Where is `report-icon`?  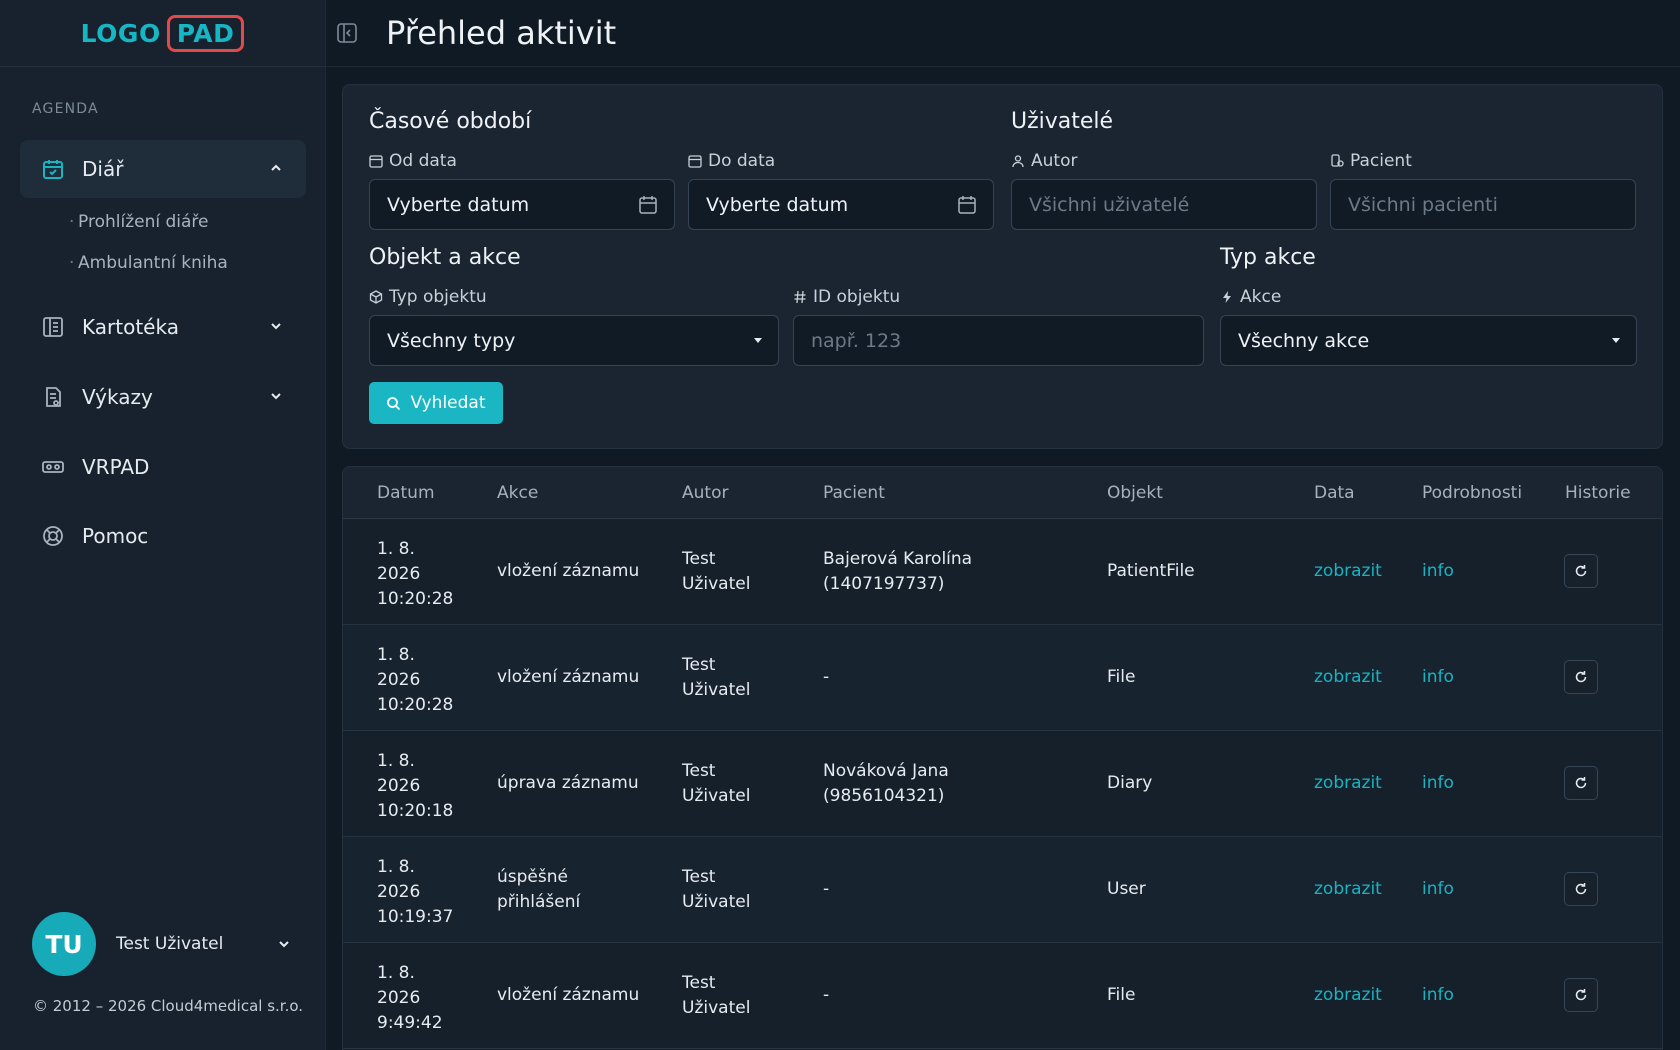
report-icon is located at coordinates (53, 397).